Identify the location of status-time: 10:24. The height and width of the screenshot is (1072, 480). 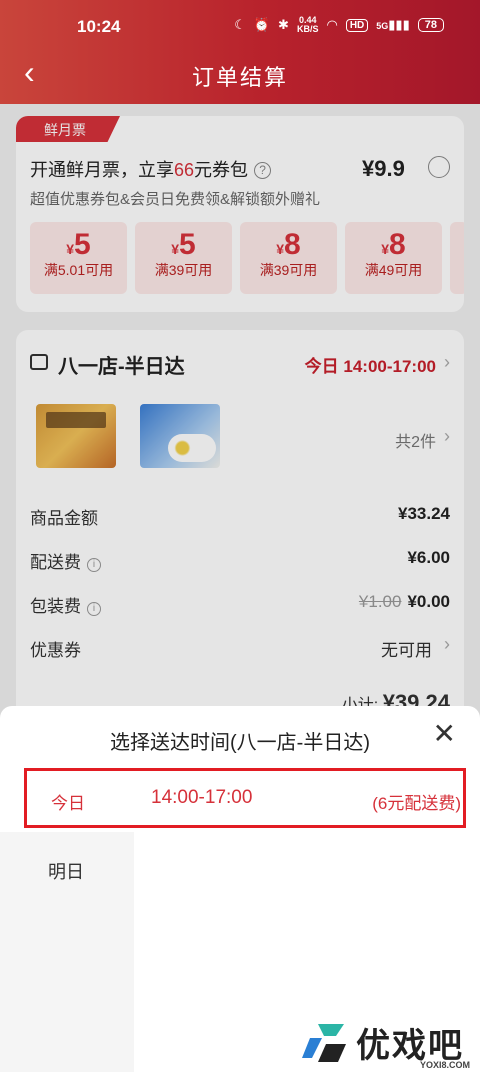
(99, 26).